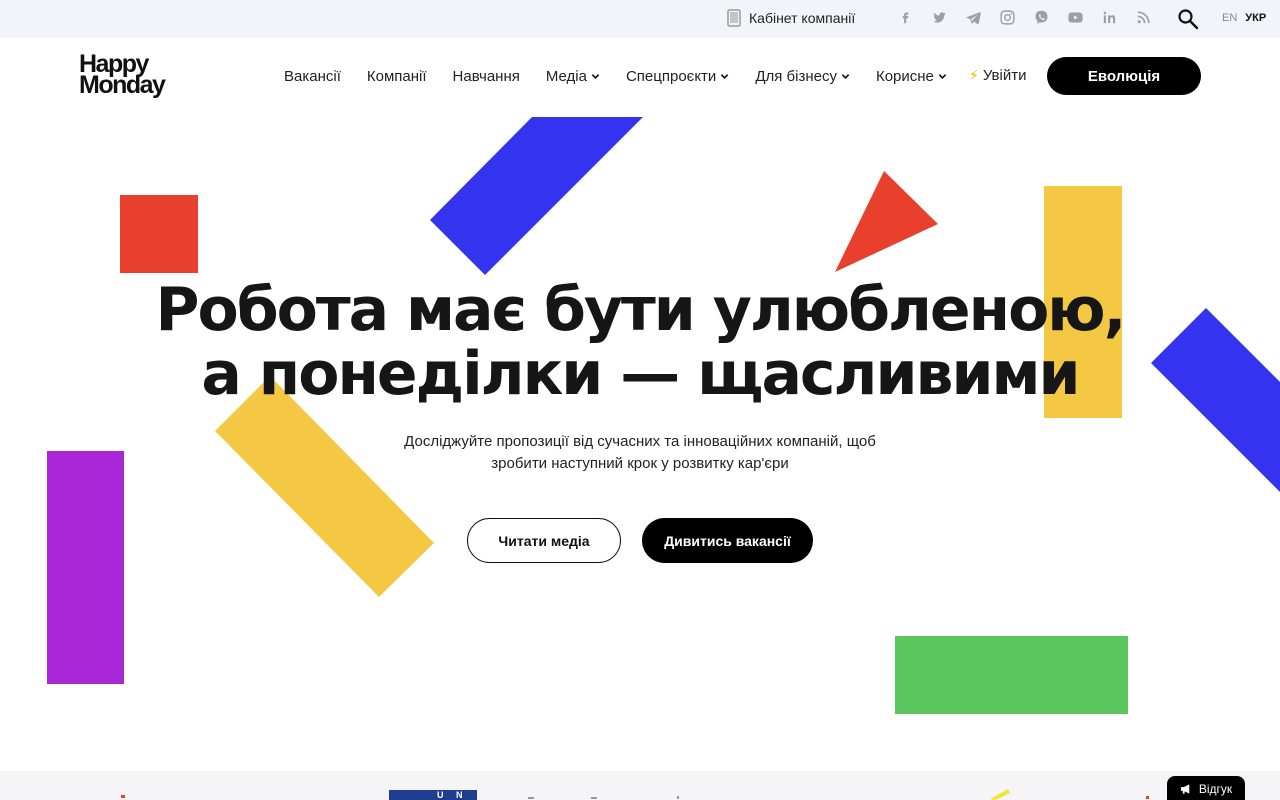  What do you see at coordinates (640, 374) in the screenshot?
I see `hero-title-line-2: а понеділки — щасливими` at bounding box center [640, 374].